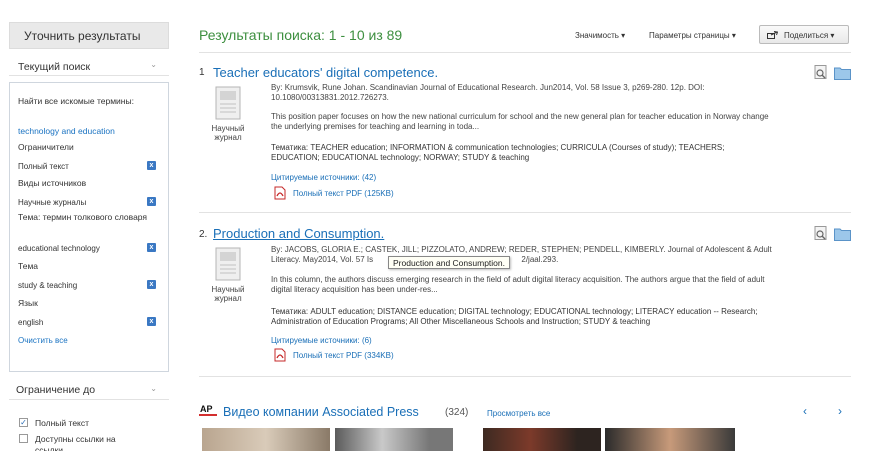 The width and height of the screenshot is (875, 451). What do you see at coordinates (48, 285) in the screenshot?
I see `subject-value: study & teaching` at bounding box center [48, 285].